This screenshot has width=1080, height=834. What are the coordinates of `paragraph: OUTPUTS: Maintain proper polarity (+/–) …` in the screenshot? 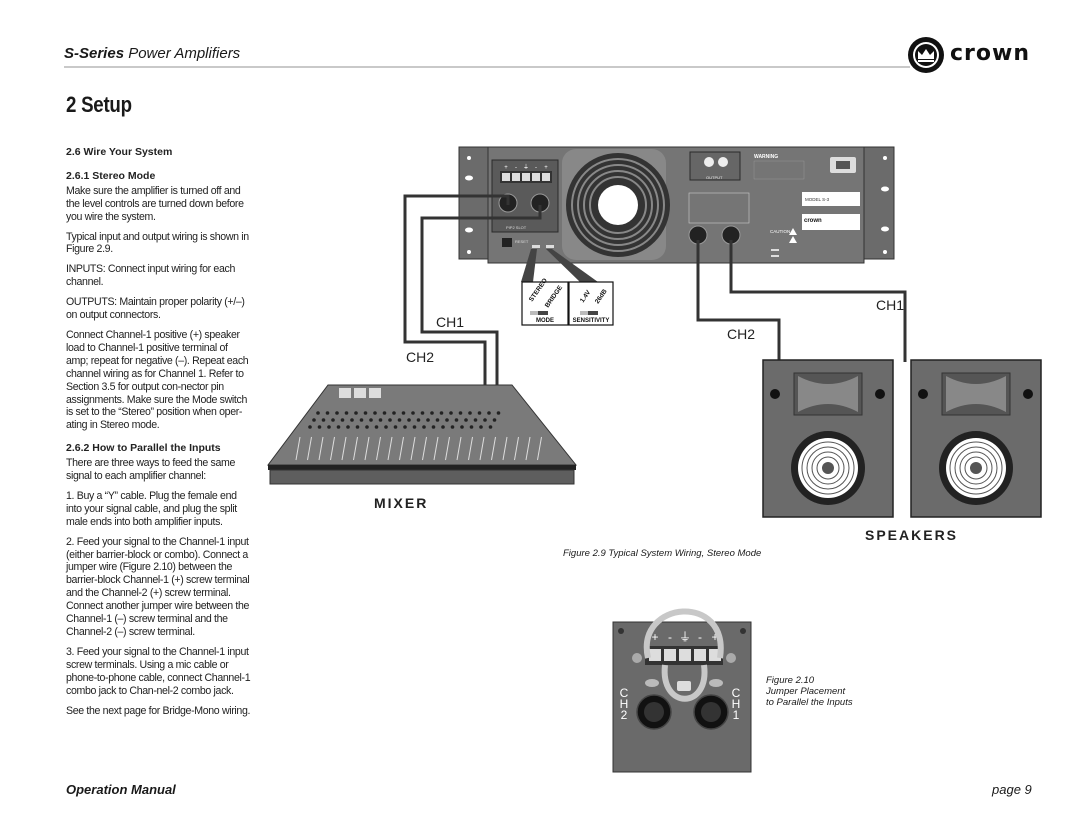 It's located at (155, 309).